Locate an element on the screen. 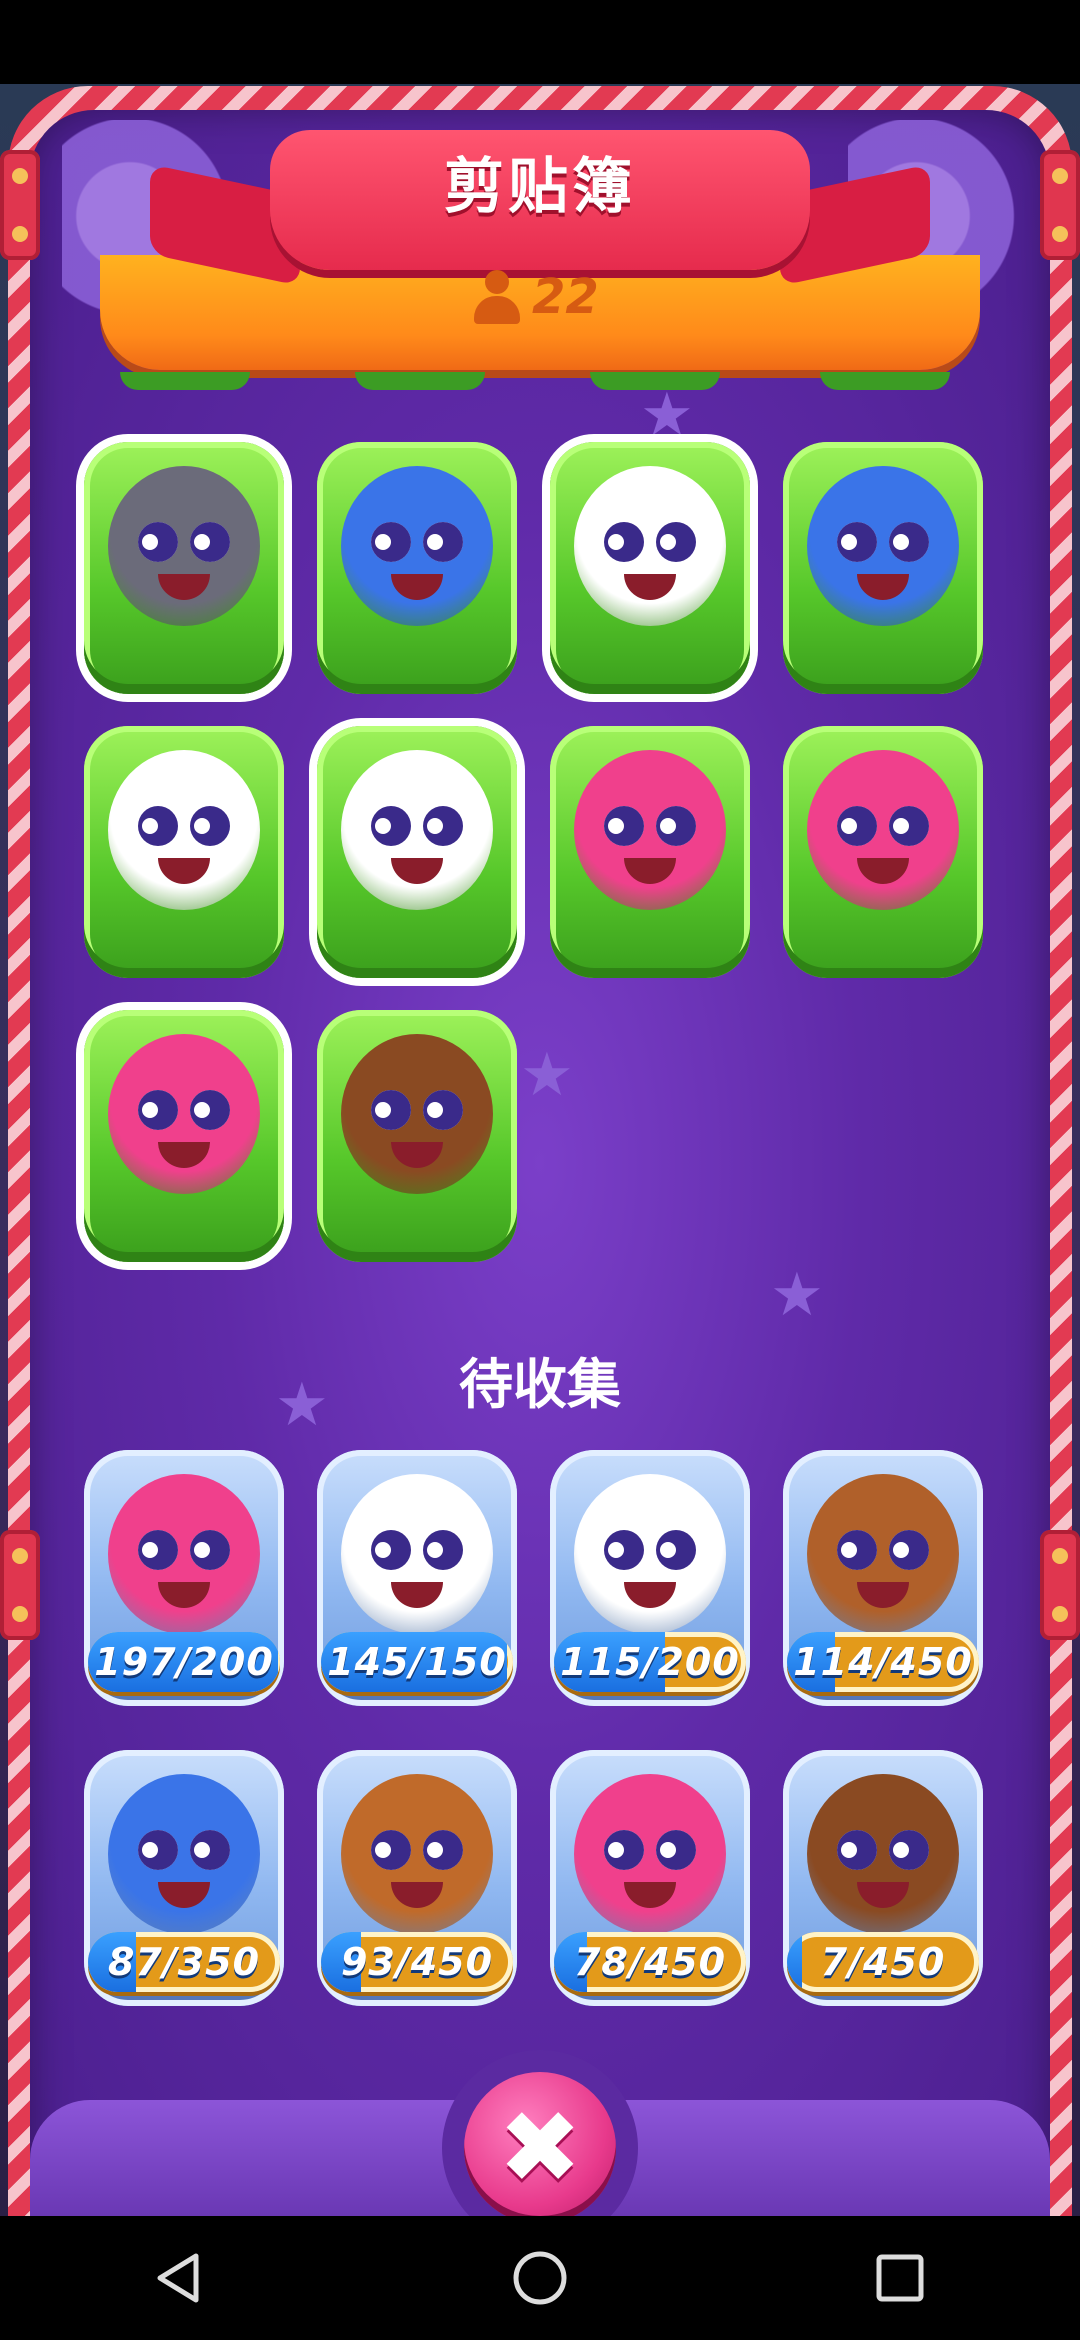 The height and width of the screenshot is (2340, 1080). collected-character-unicorn-llama is located at coordinates (417, 852).